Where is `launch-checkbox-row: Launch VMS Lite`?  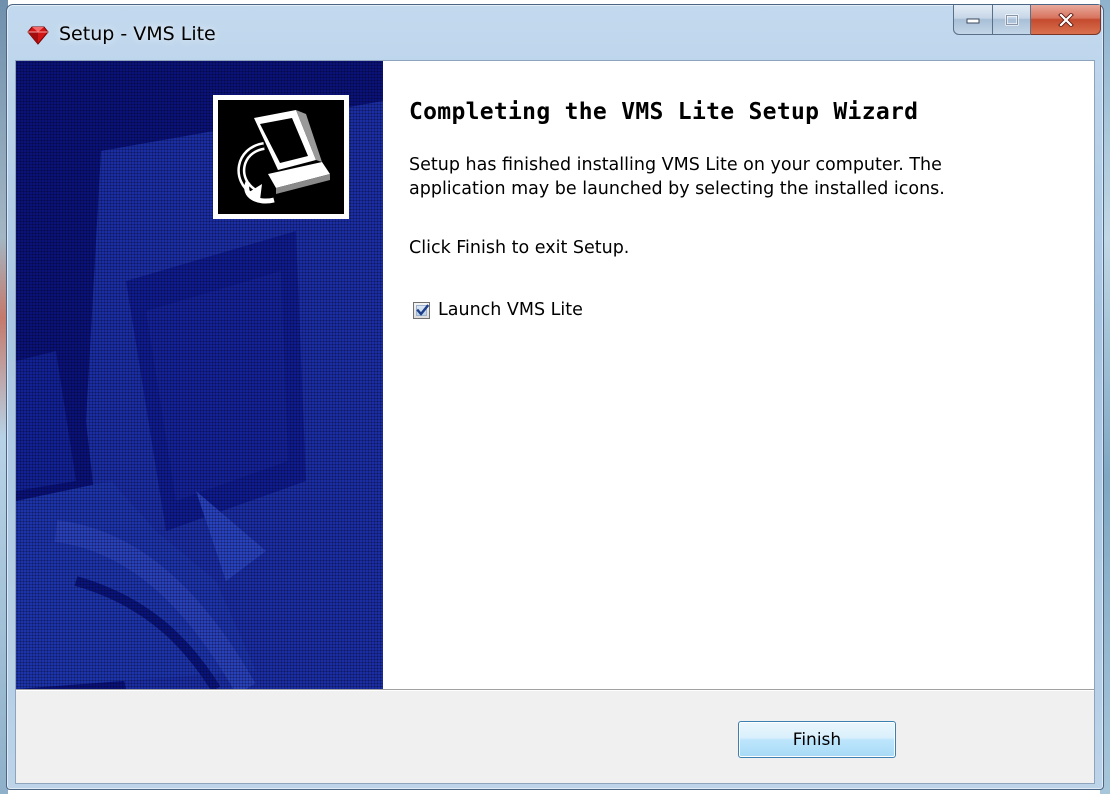
launch-checkbox-row: Launch VMS Lite is located at coordinates (498, 310).